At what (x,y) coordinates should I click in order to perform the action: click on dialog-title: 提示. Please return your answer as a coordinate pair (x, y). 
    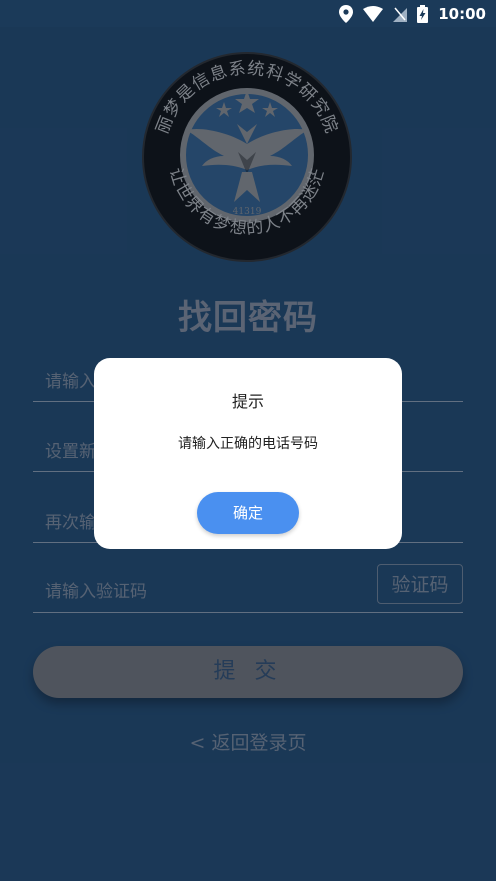
    Looking at the image, I should click on (247, 401).